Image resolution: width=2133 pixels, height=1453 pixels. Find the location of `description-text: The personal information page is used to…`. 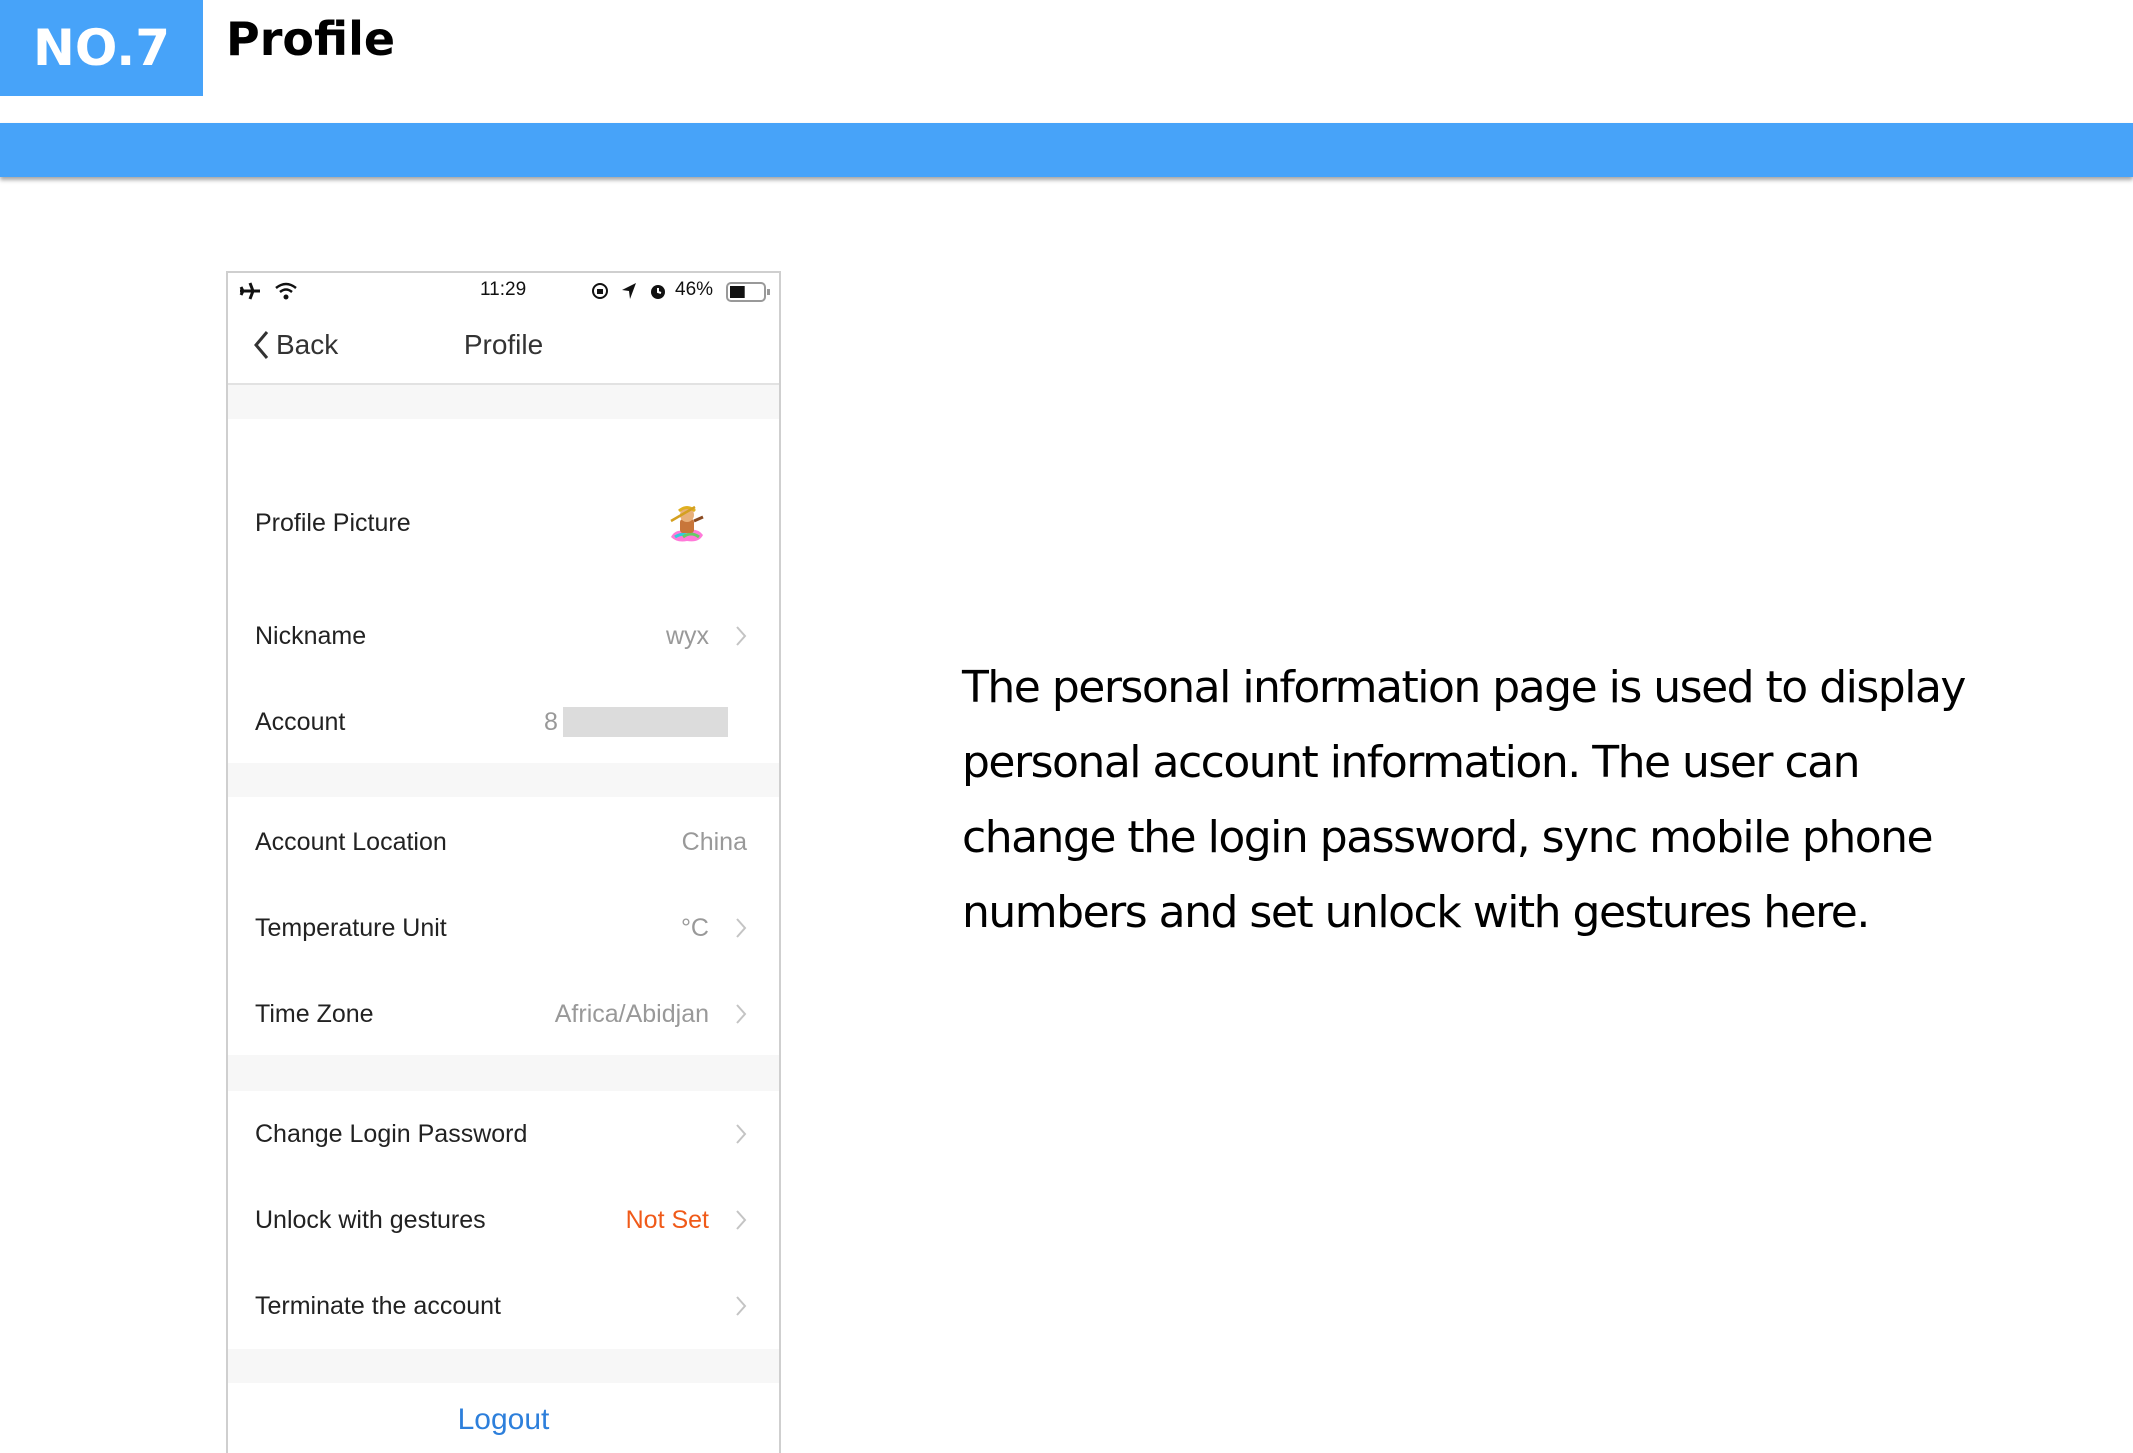

description-text: The personal information page is used to… is located at coordinates (1464, 800).